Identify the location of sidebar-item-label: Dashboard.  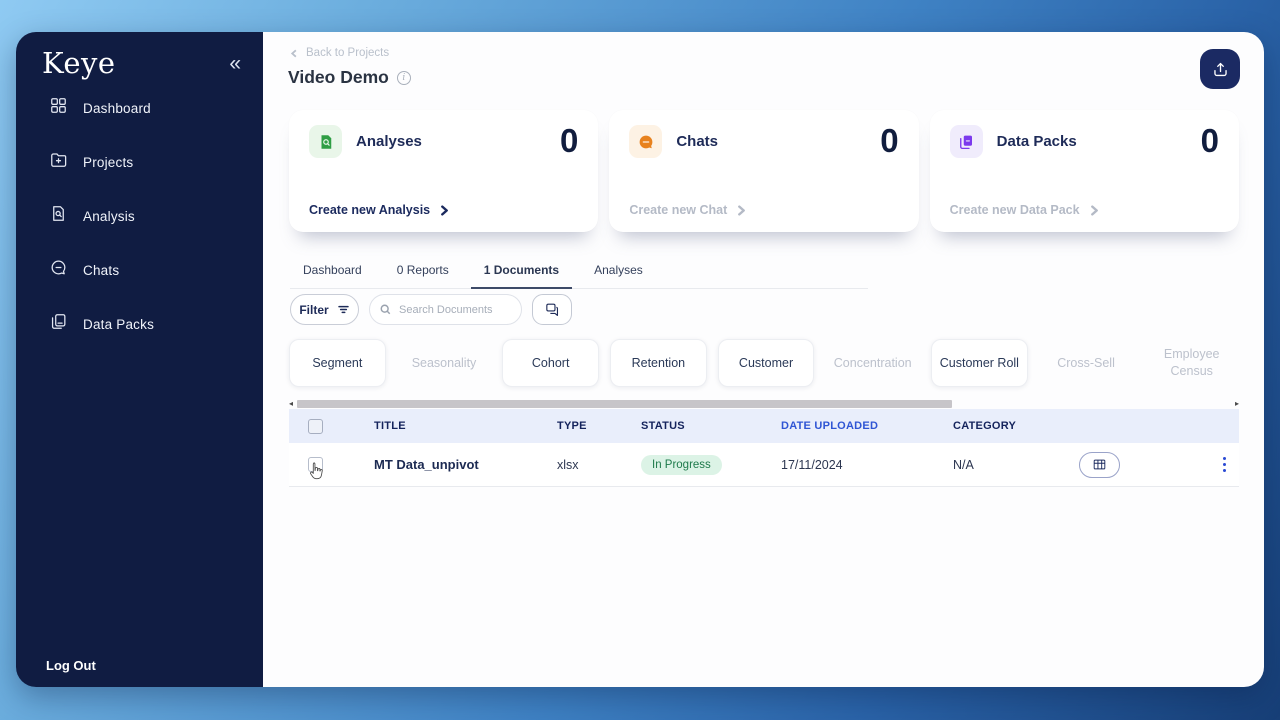
(117, 108).